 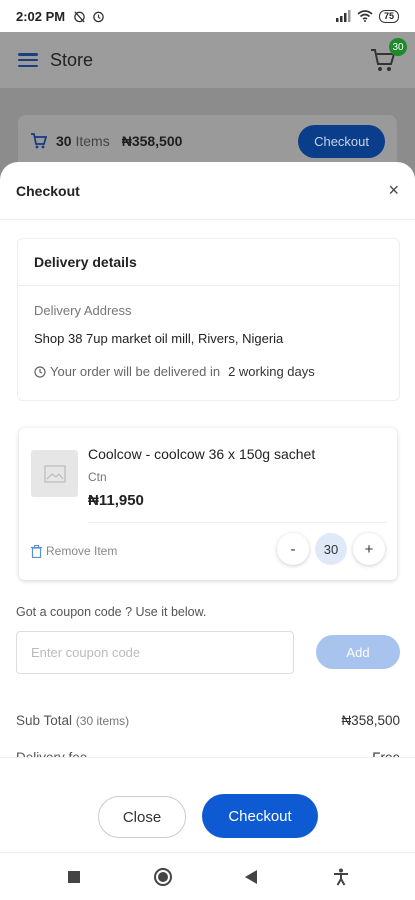 I want to click on alarm-icon, so click(x=98, y=16).